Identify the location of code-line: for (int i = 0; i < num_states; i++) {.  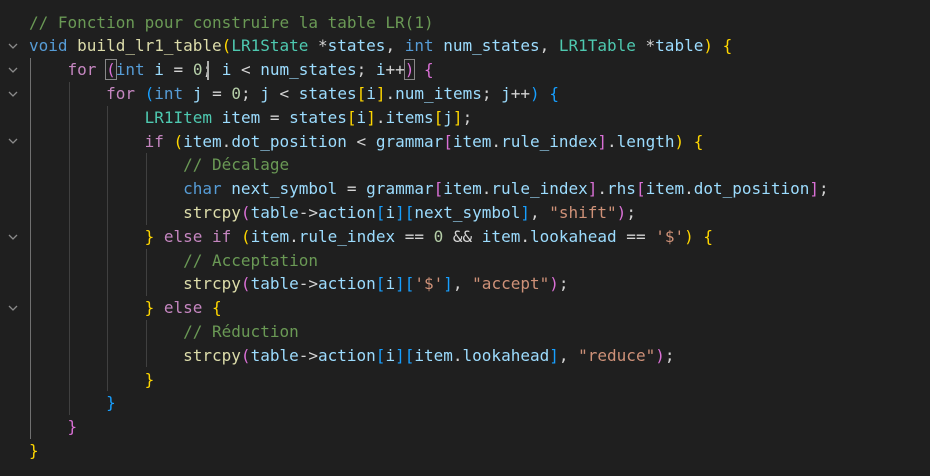
(465, 70).